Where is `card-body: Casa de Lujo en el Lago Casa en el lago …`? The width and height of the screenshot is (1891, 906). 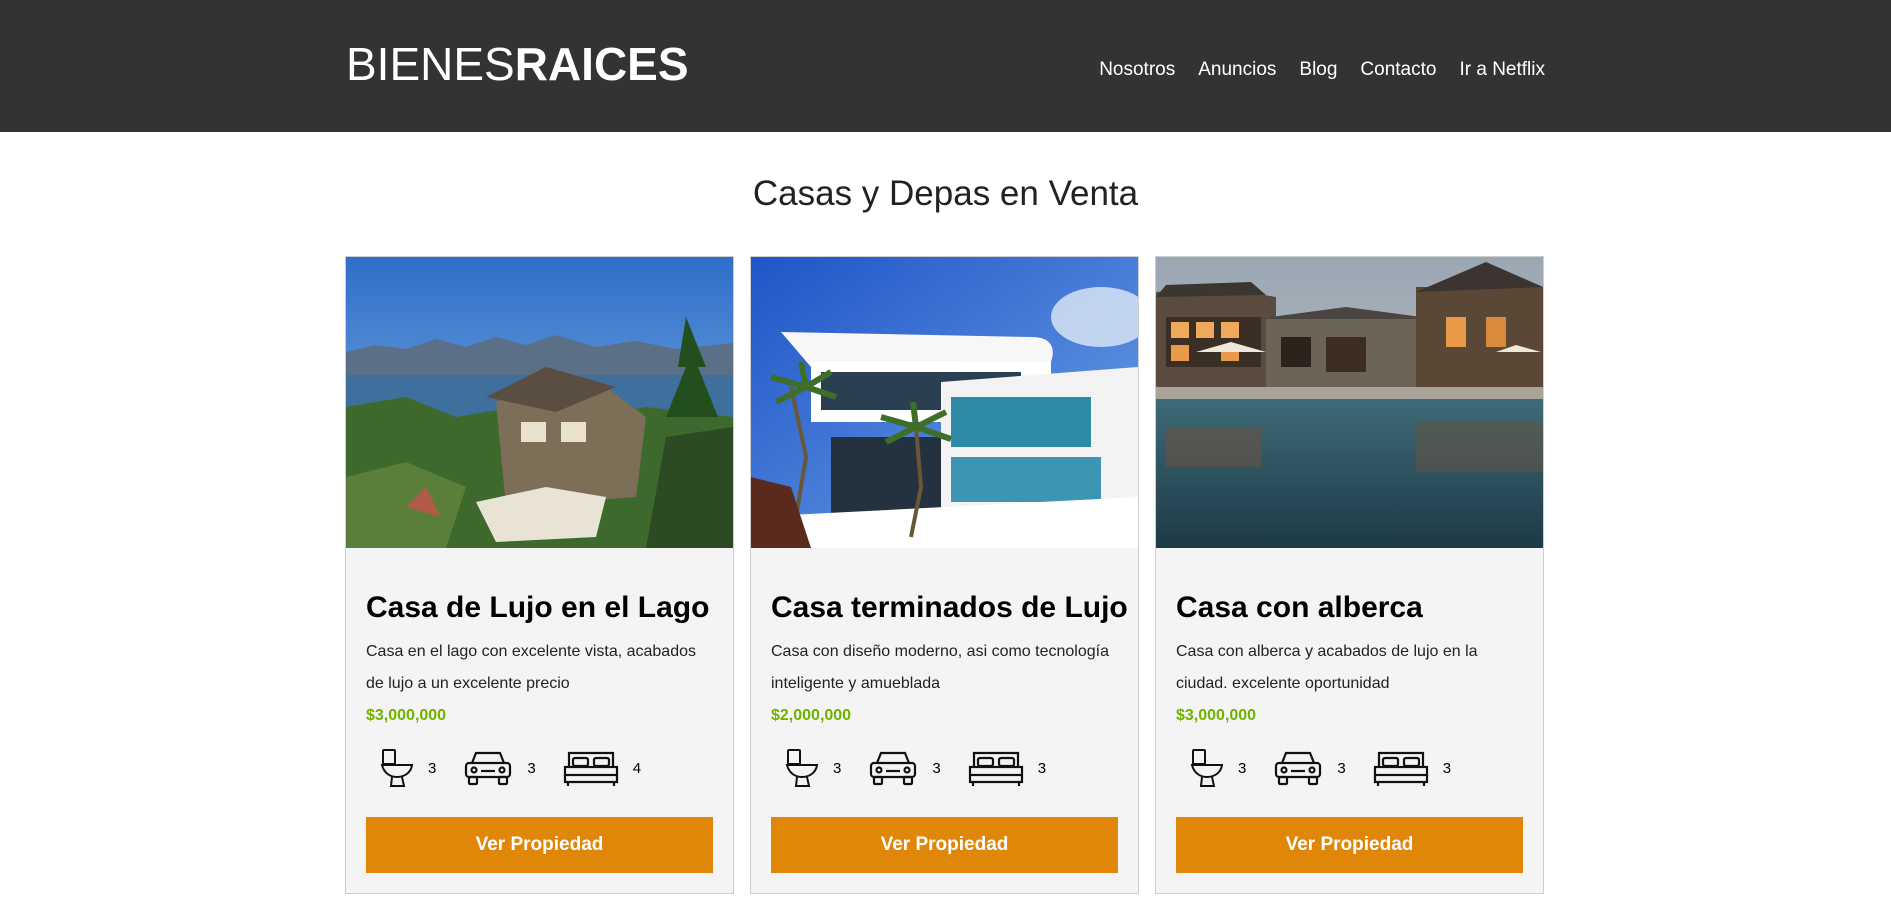
card-body: Casa de Lujo en el Lago Casa en el lago … is located at coordinates (539, 660).